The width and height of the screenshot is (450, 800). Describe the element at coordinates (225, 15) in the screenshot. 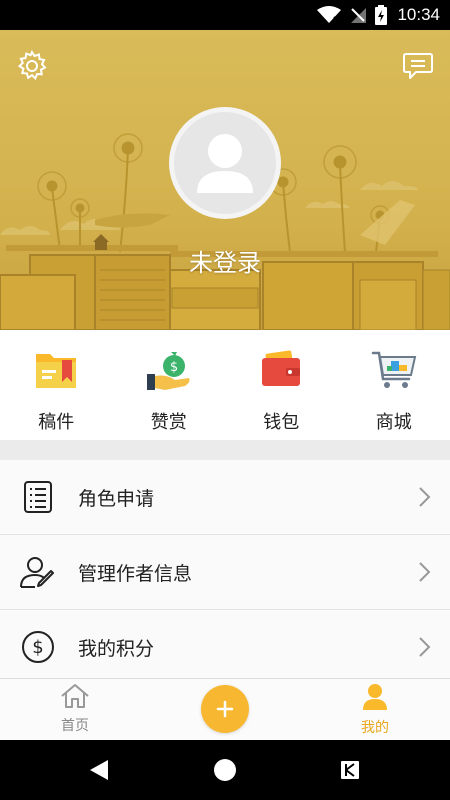

I see `status-bar: 10:34` at that location.